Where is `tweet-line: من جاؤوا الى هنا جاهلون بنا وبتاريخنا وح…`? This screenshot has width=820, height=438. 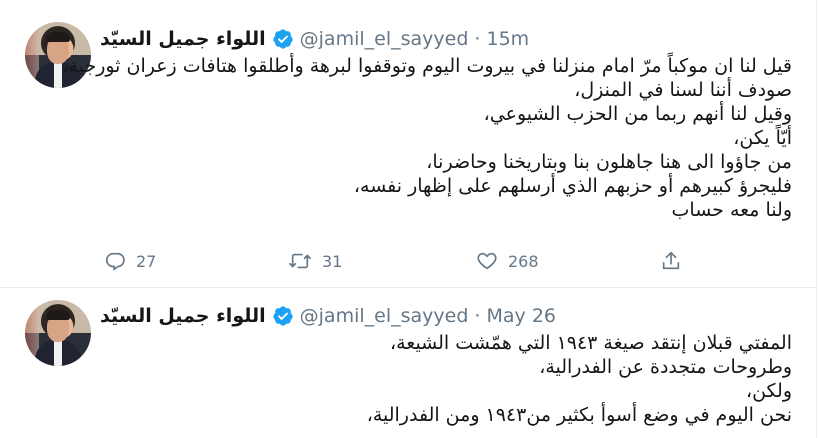
tweet-line: من جاؤوا الى هنا جاهلون بنا وبتاريخنا وح… is located at coordinates (609, 162).